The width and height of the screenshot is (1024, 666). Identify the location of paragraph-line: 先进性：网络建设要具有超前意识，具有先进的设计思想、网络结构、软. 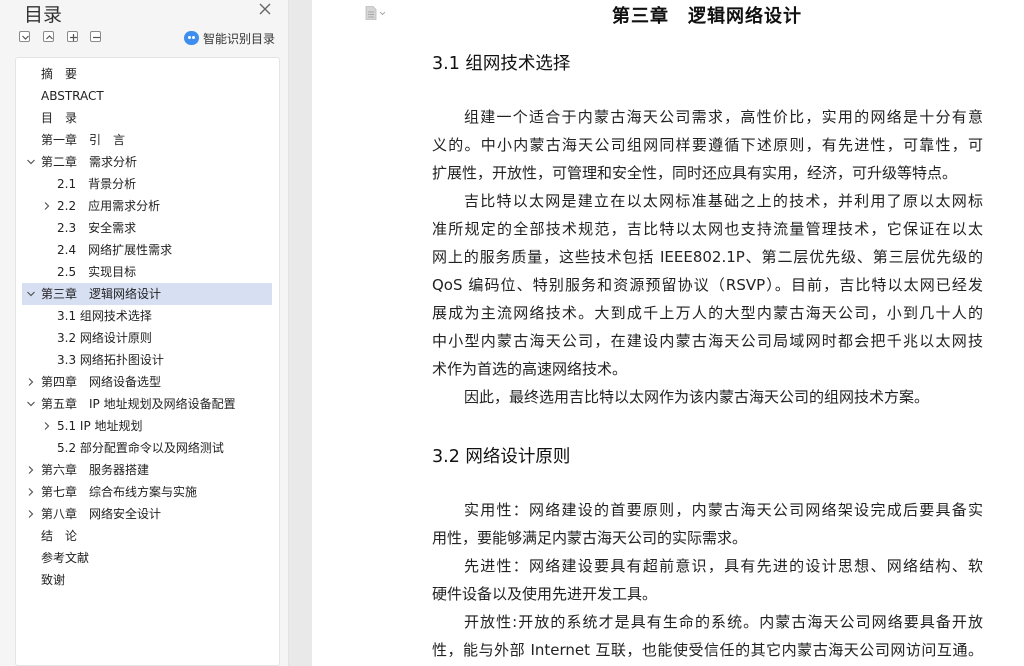
(723, 566).